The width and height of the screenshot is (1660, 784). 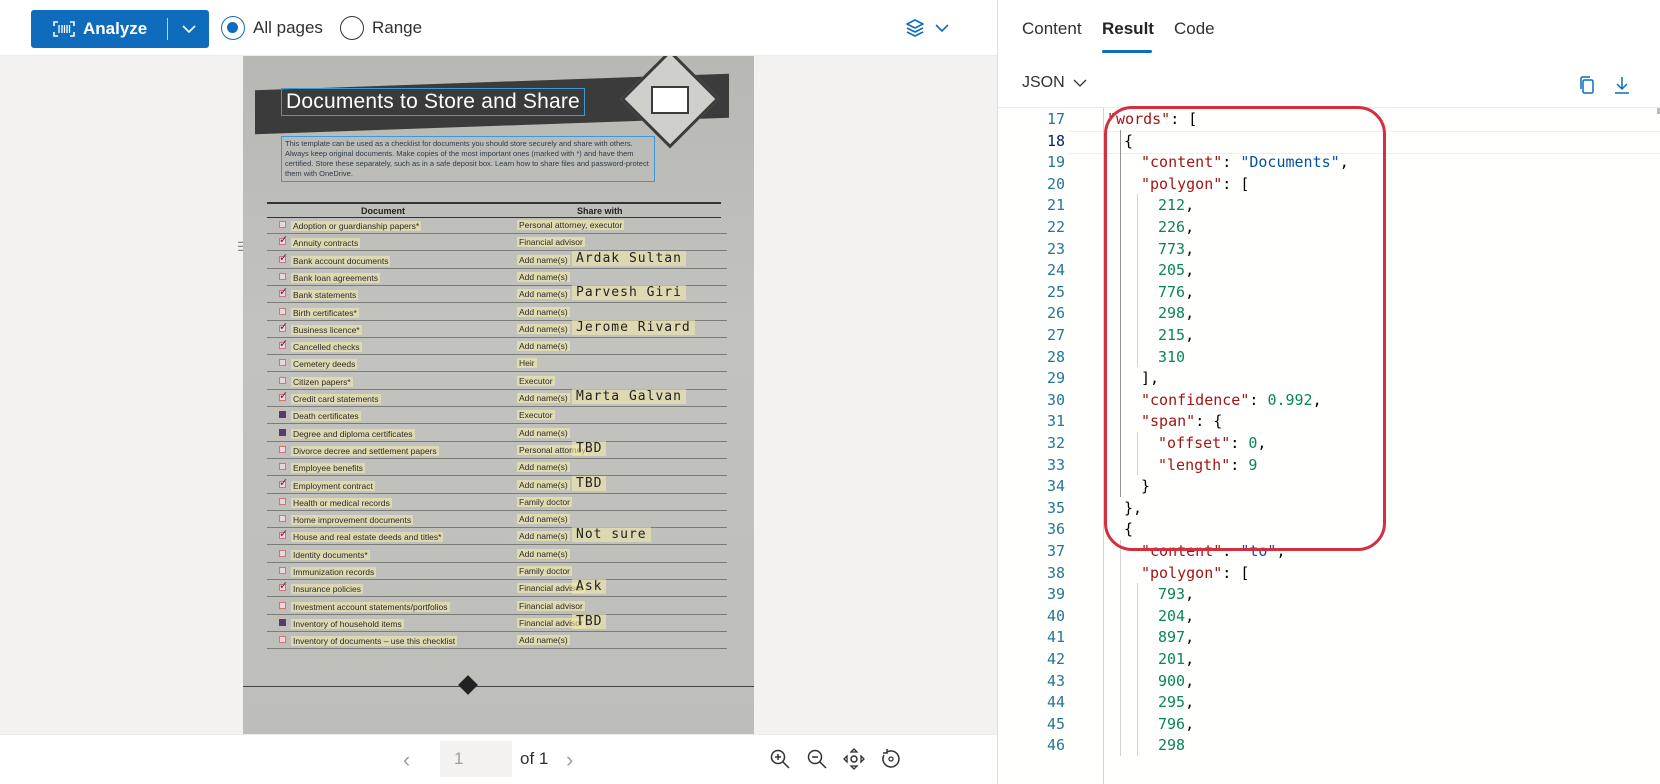 I want to click on code-token: 201, so click(x=1172, y=659).